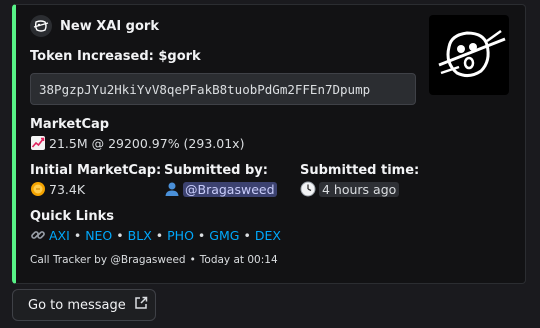 The height and width of the screenshot is (328, 540). I want to click on market-cap-label: MarketCap, so click(70, 124).